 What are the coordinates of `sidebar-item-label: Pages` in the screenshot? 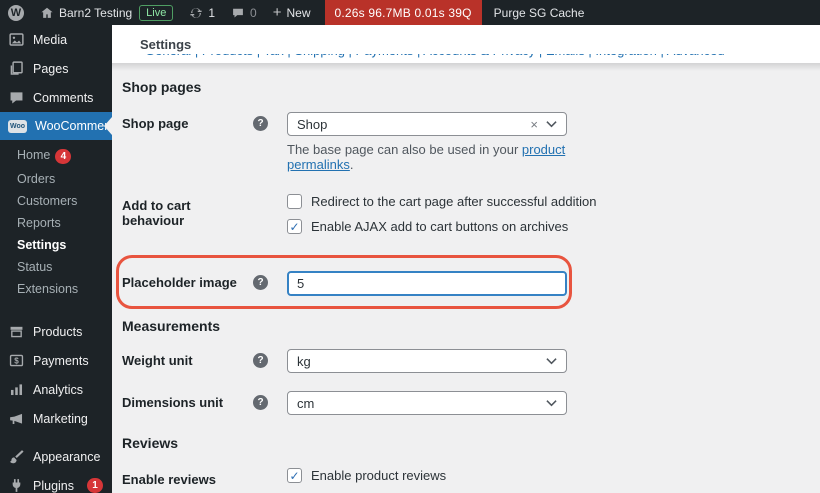 It's located at (51, 68).